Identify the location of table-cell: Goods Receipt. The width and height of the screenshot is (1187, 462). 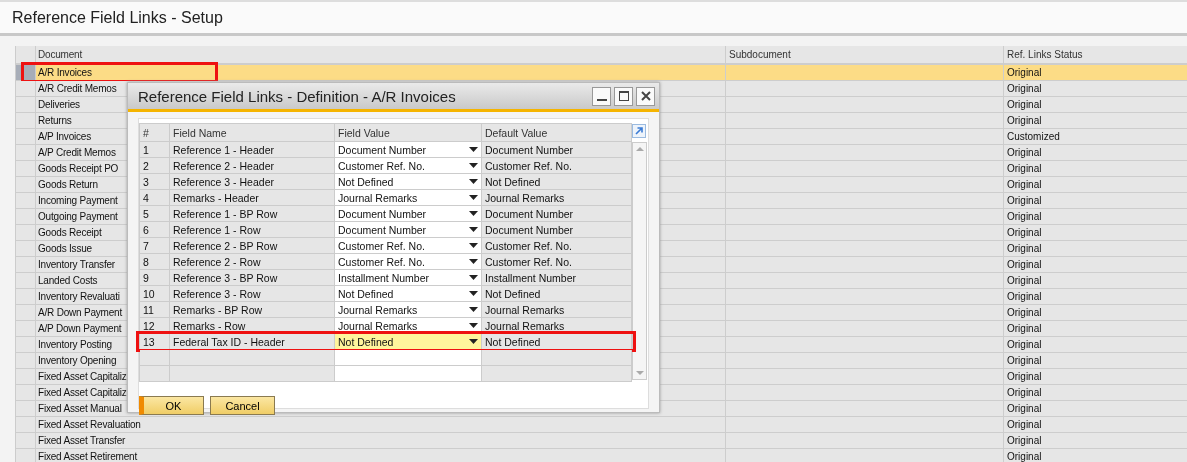
(70, 232).